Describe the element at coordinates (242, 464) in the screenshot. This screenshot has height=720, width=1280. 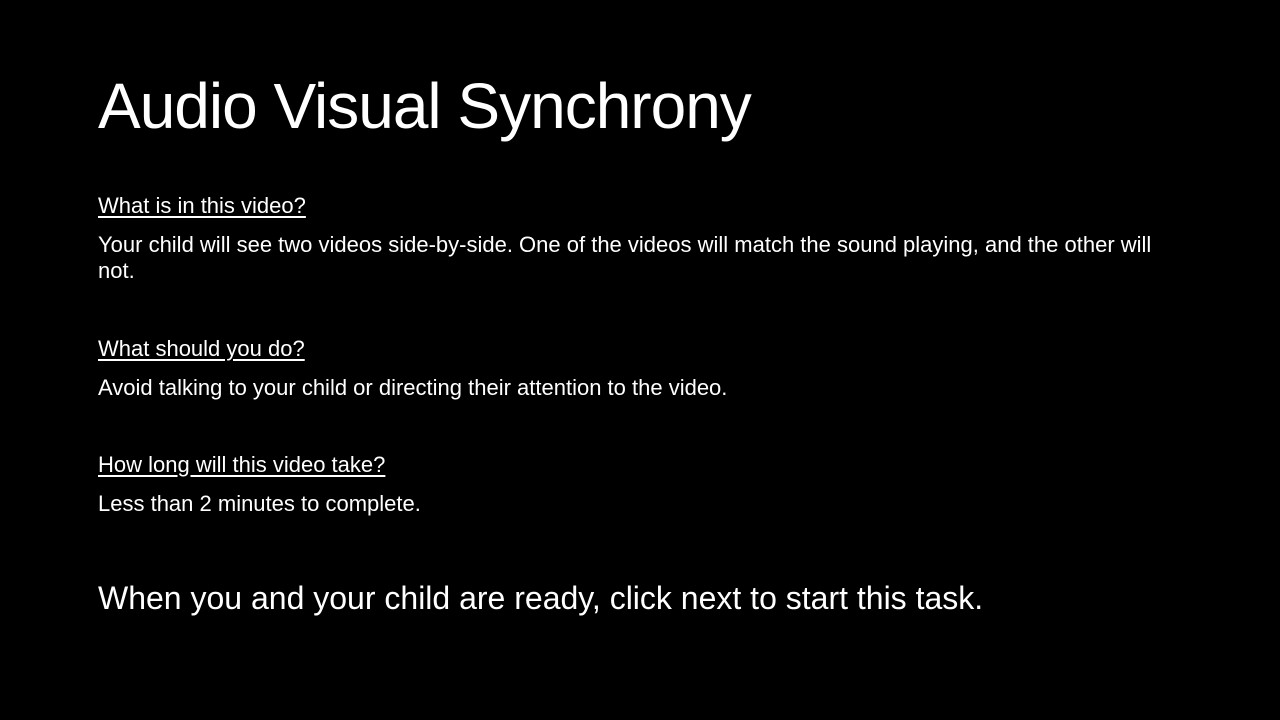
I see `section-heading-duration: How long will this video take?` at that location.